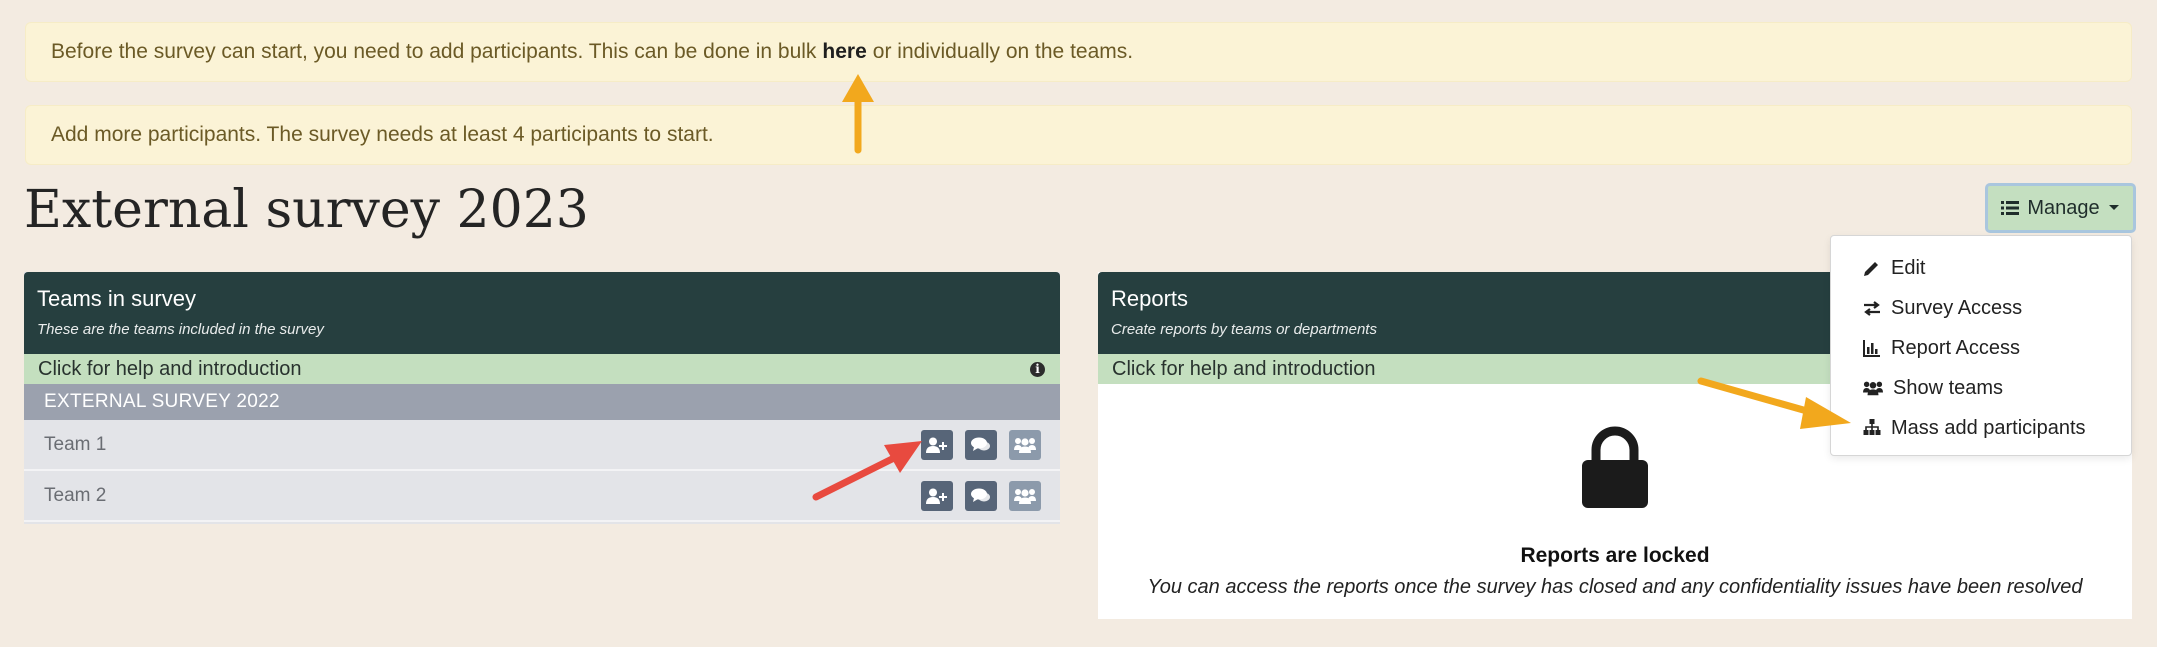 The width and height of the screenshot is (2157, 647). Describe the element at coordinates (1981, 268) in the screenshot. I see `menu-item-edit: Edit` at that location.